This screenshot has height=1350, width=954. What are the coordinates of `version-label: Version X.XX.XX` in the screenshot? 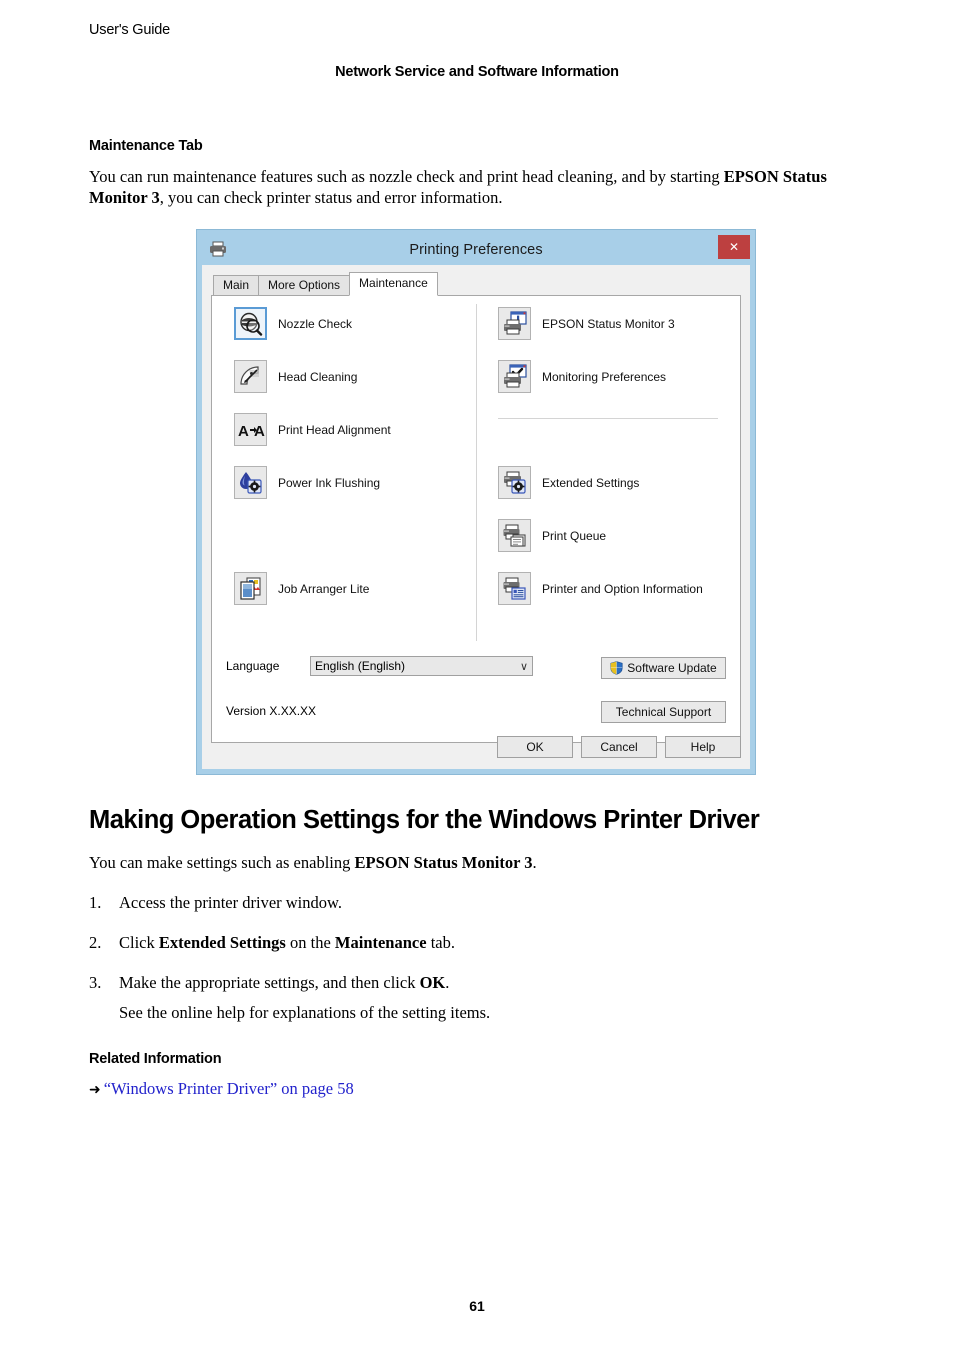 It's located at (271, 711).